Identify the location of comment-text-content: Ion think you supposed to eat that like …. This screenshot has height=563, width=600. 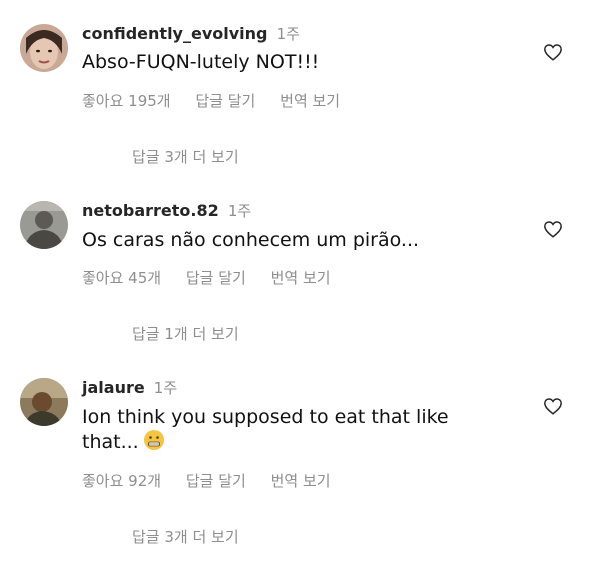
(265, 429).